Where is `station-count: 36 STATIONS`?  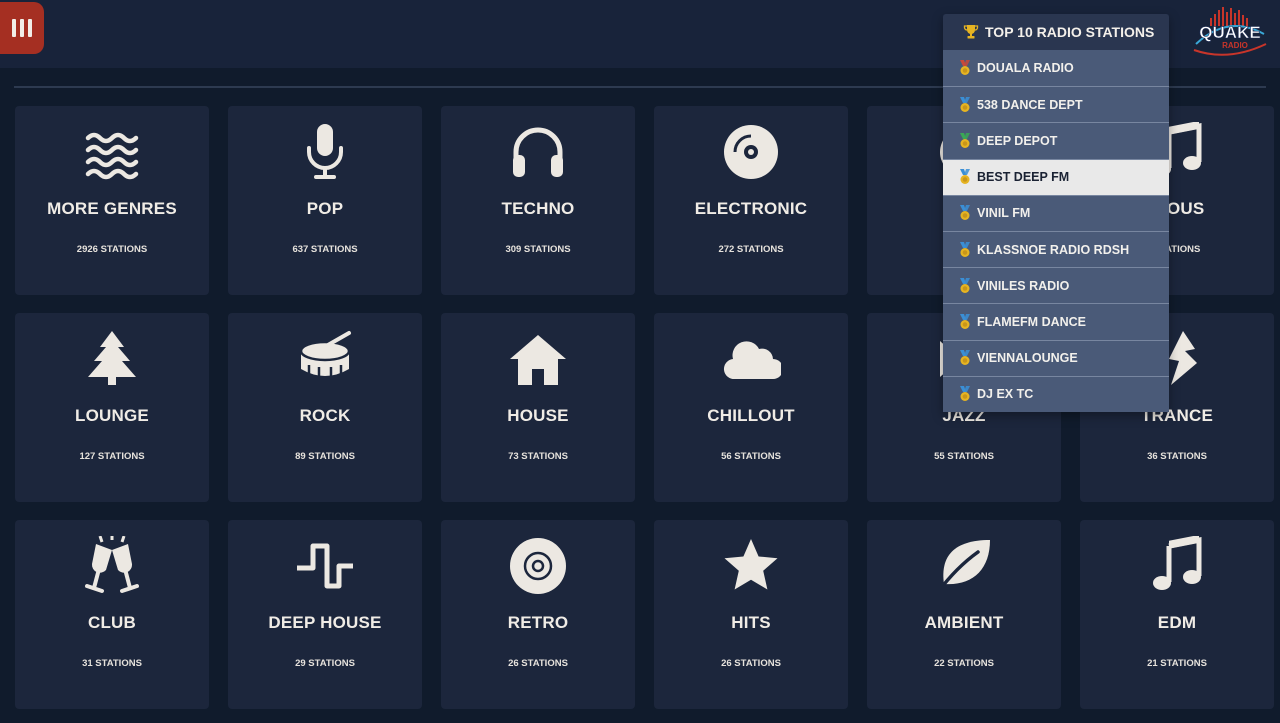 station-count: 36 STATIONS is located at coordinates (1177, 456).